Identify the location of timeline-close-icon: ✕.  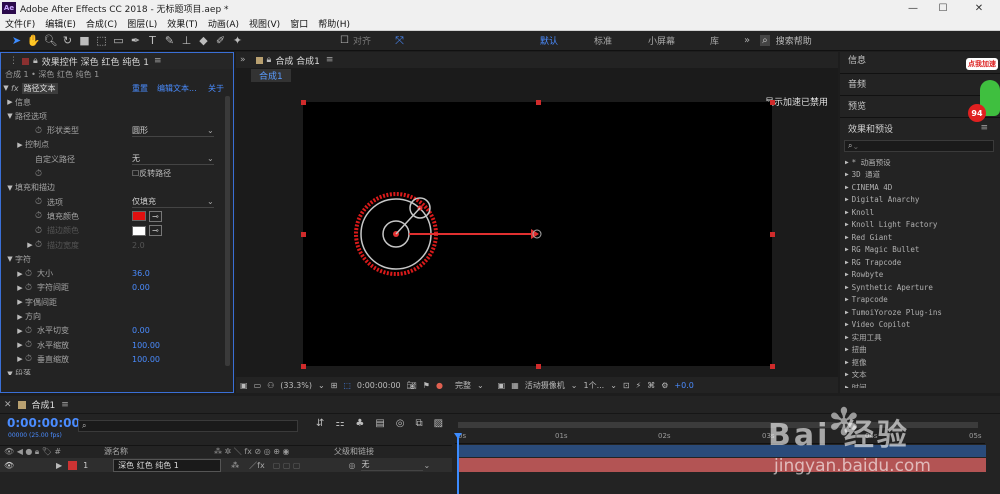
(8, 405).